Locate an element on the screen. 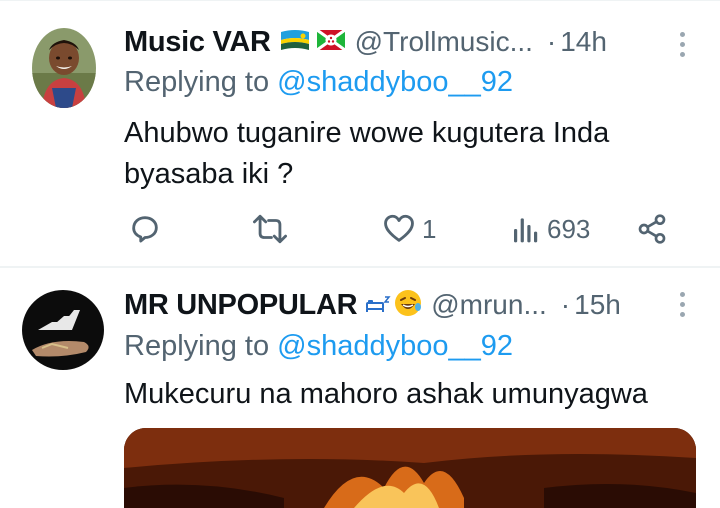 The height and width of the screenshot is (508, 720). tweet-text: Mukecuru na mahoro ashak umunyagwa is located at coordinates (386, 394).